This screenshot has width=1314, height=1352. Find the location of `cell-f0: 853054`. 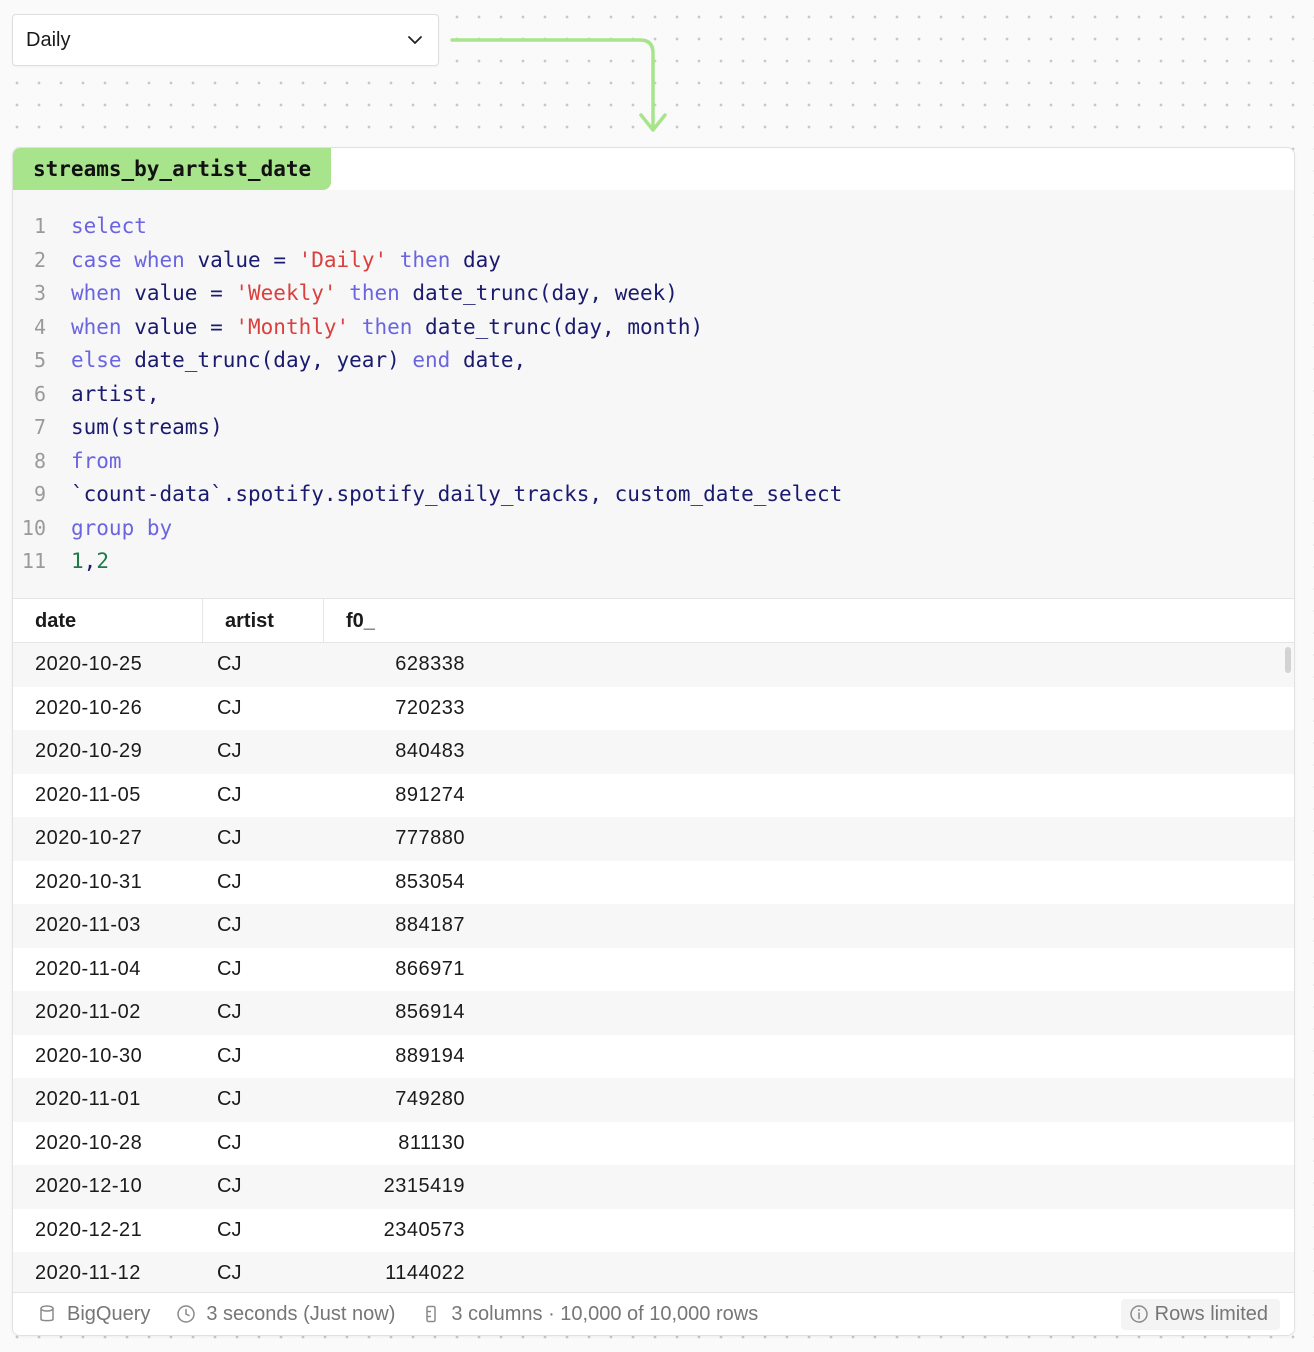

cell-f0: 853054 is located at coordinates (430, 881).